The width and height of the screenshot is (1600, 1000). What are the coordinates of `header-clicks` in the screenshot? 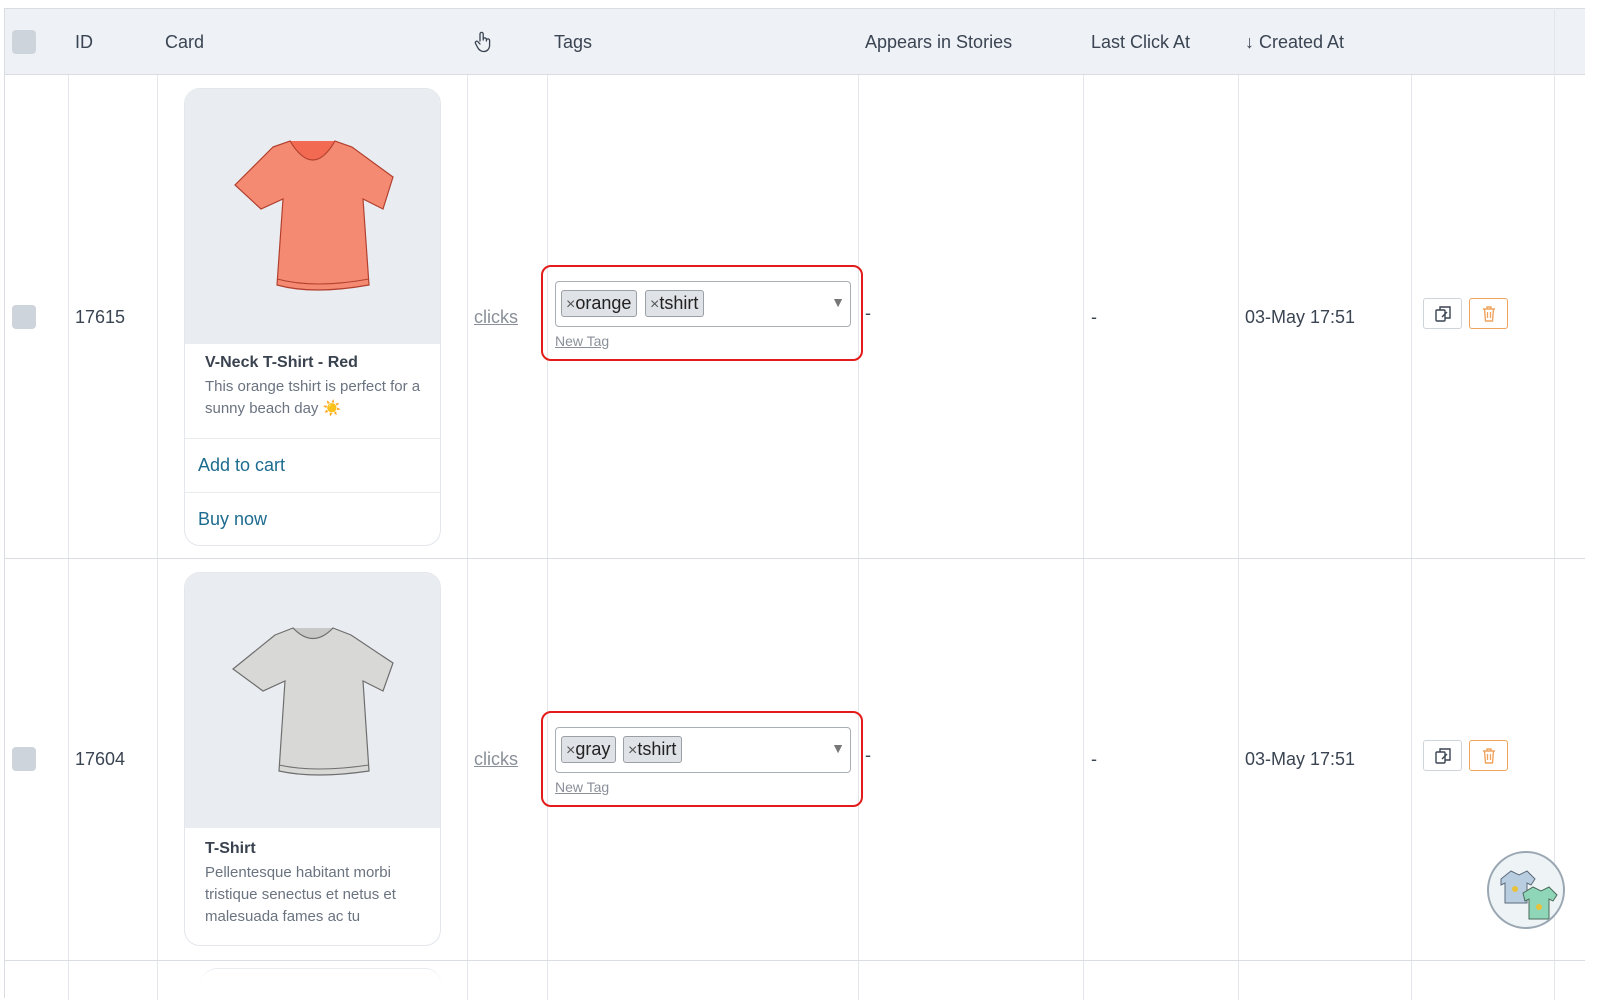 It's located at (483, 43).